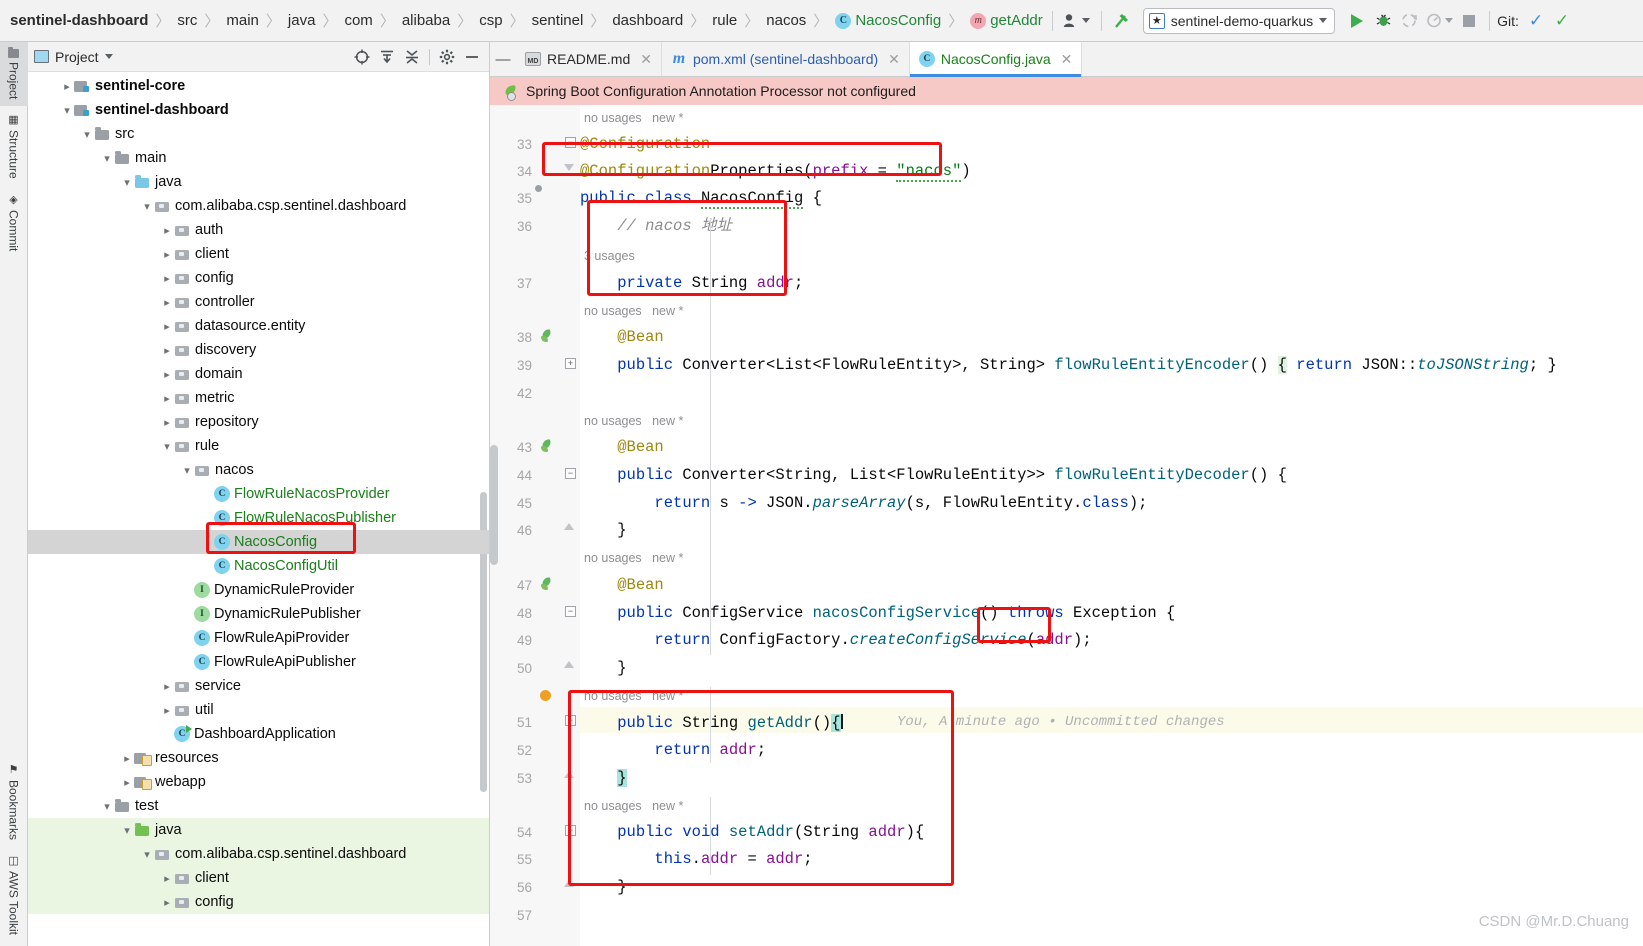  What do you see at coordinates (1067, 59) in the screenshot?
I see `close-icon: ✕` at bounding box center [1067, 59].